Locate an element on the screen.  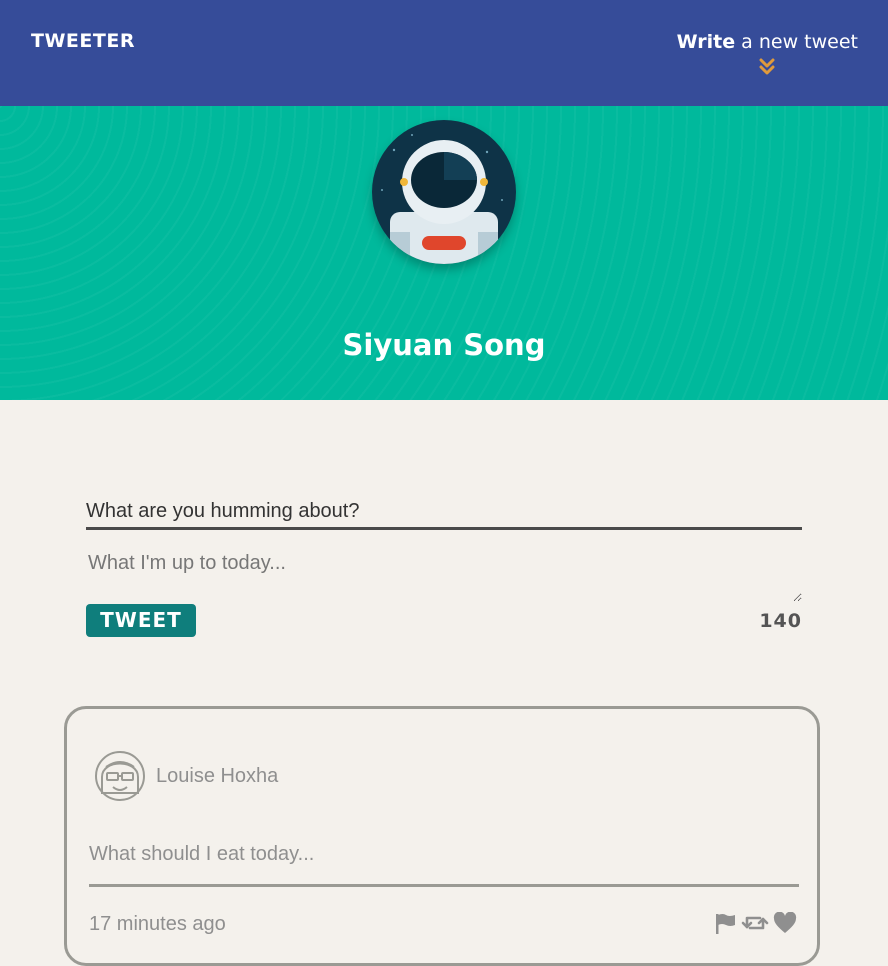
flag-icon is located at coordinates (725, 923).